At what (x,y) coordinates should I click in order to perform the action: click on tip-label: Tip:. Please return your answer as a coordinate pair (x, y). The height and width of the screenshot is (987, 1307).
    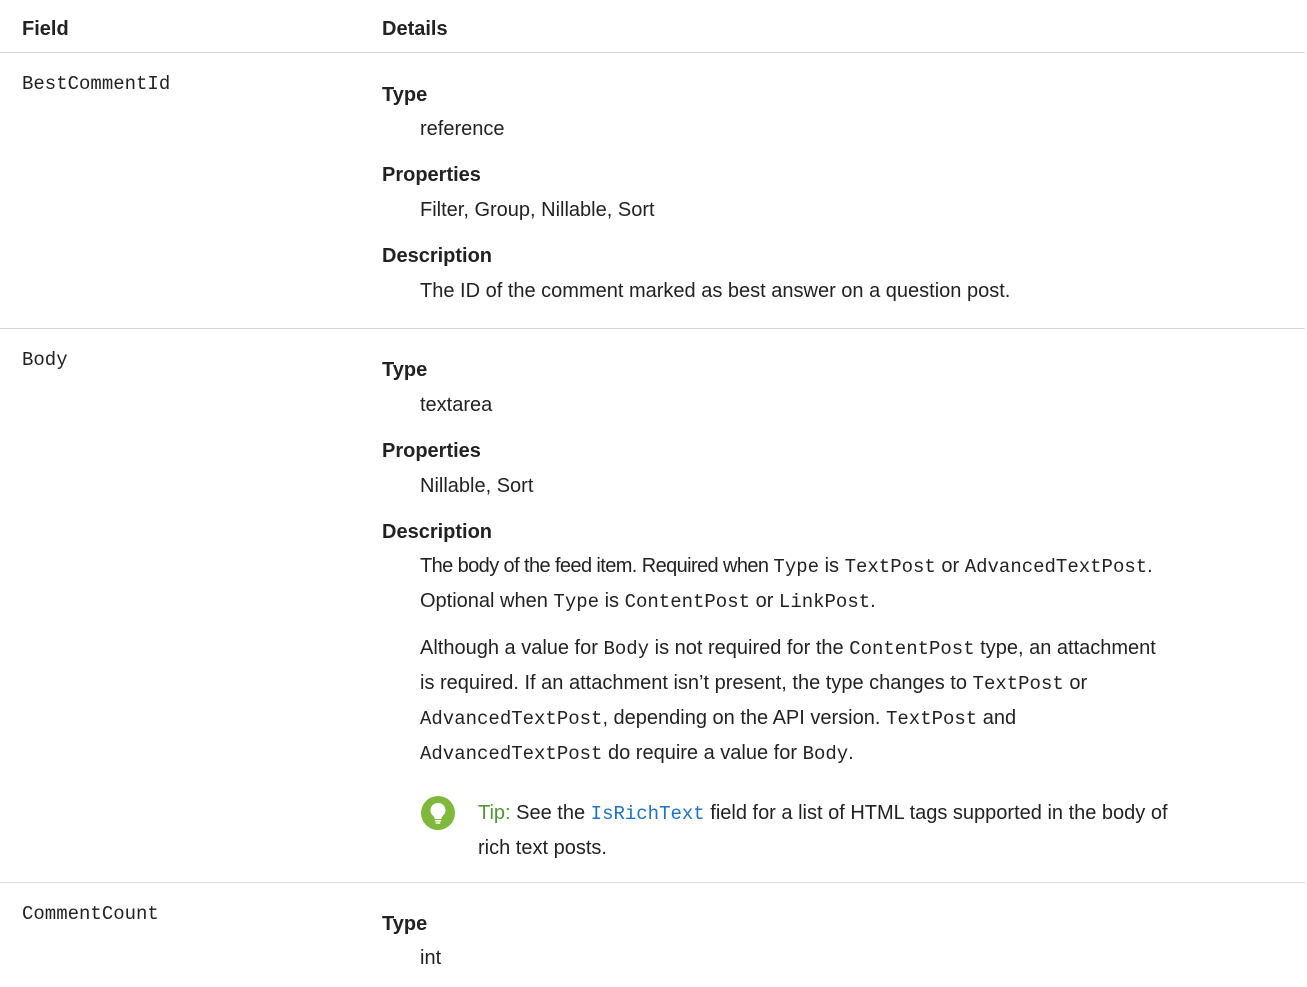
    Looking at the image, I should click on (494, 813).